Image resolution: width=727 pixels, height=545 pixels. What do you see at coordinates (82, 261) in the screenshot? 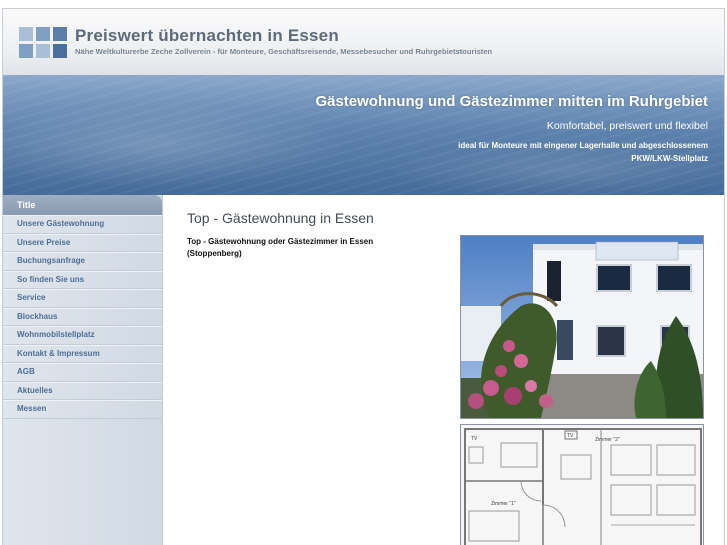
I see `sidebar-item-buchungsanfrage: Buchungsanfrage` at bounding box center [82, 261].